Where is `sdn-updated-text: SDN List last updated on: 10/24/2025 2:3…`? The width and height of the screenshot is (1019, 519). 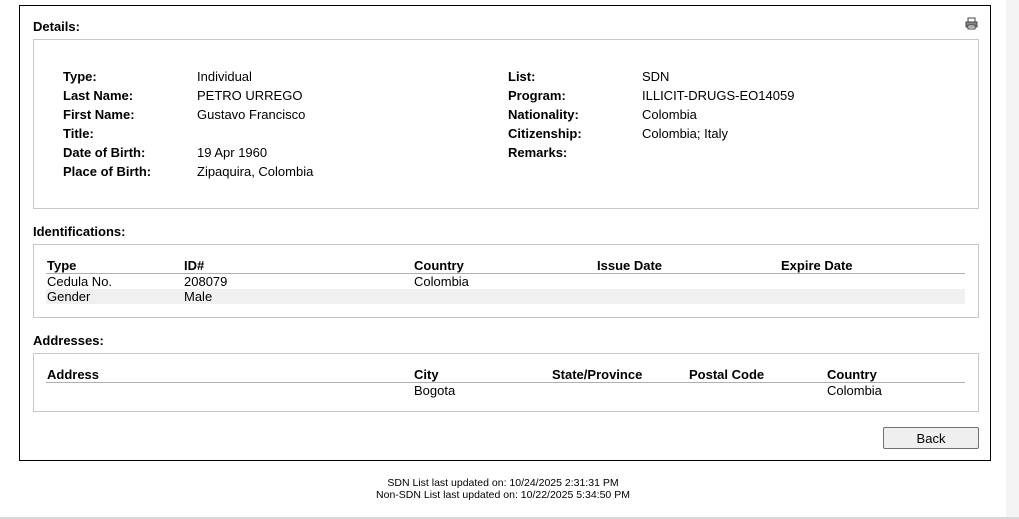 sdn-updated-text: SDN List last updated on: 10/24/2025 2:3… is located at coordinates (503, 483).